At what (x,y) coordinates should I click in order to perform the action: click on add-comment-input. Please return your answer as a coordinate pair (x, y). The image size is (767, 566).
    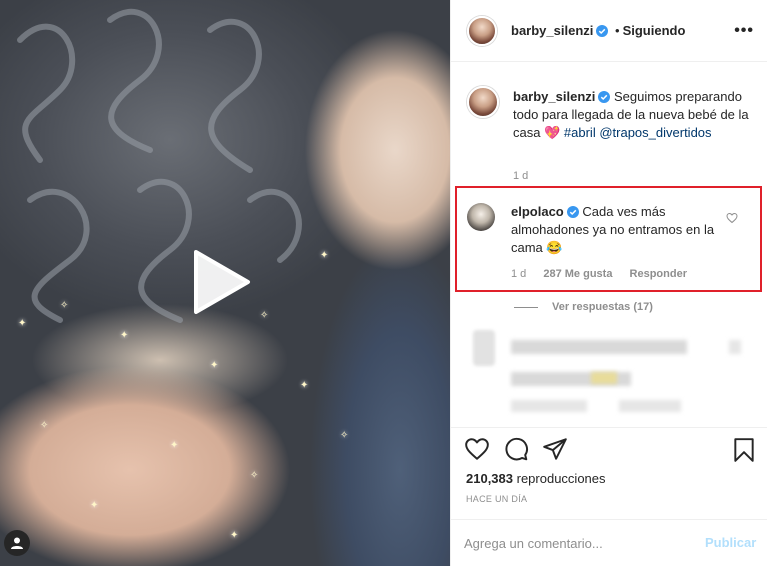
    Looking at the image, I should click on (579, 543).